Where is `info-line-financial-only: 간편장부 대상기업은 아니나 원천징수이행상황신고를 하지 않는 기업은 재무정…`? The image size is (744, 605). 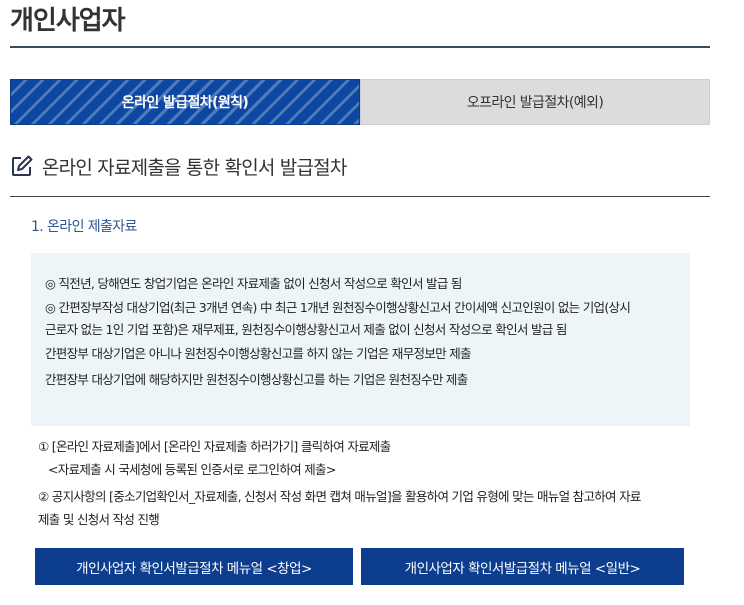 info-line-financial-only: 간편장부 대상기업은 아니나 원천징수이행상황신고를 하지 않는 기업은 재무정… is located at coordinates (258, 353).